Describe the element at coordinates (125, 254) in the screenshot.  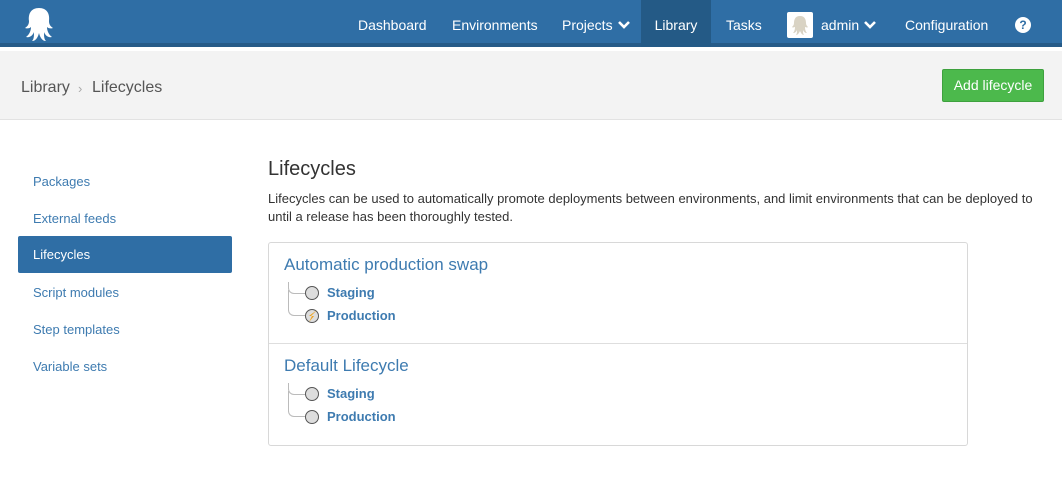
I see `sidebar-item-lifecycles: Lifecycles` at that location.